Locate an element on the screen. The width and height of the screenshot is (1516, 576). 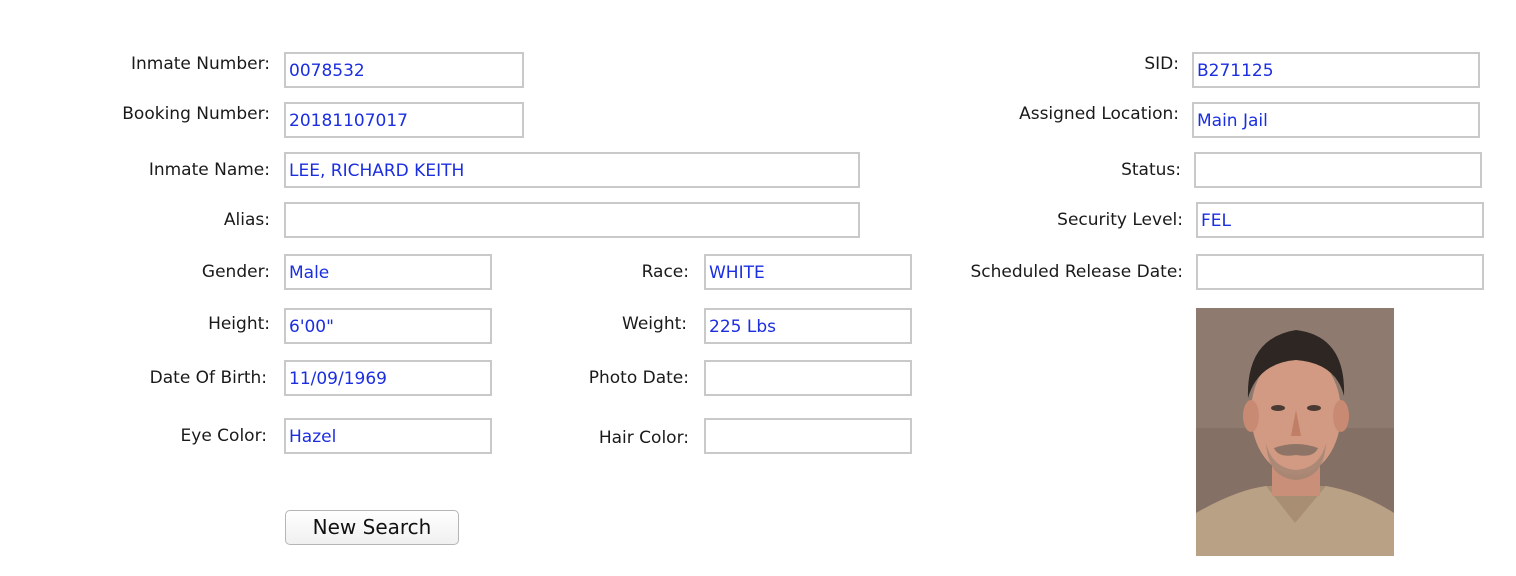
weight-label: Weight: is located at coordinates (654, 324).